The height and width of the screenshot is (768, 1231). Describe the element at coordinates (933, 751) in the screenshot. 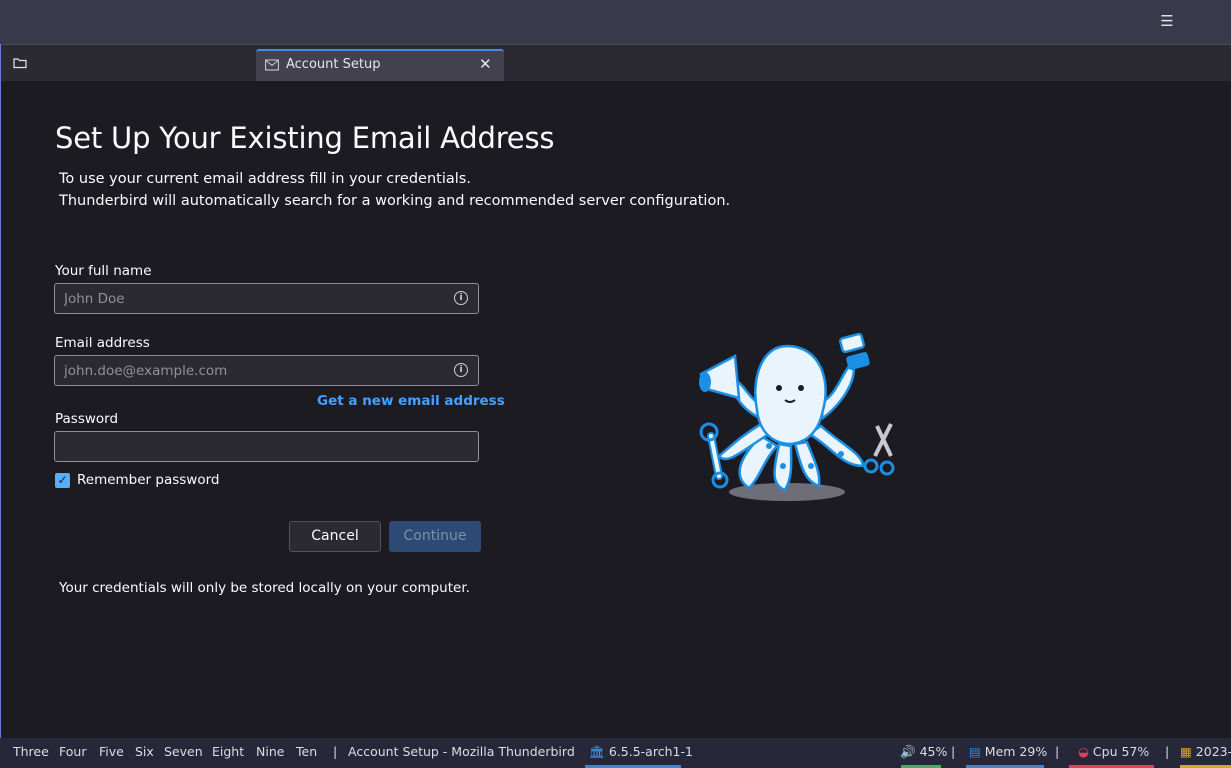

I see `volume-value: 45%` at that location.